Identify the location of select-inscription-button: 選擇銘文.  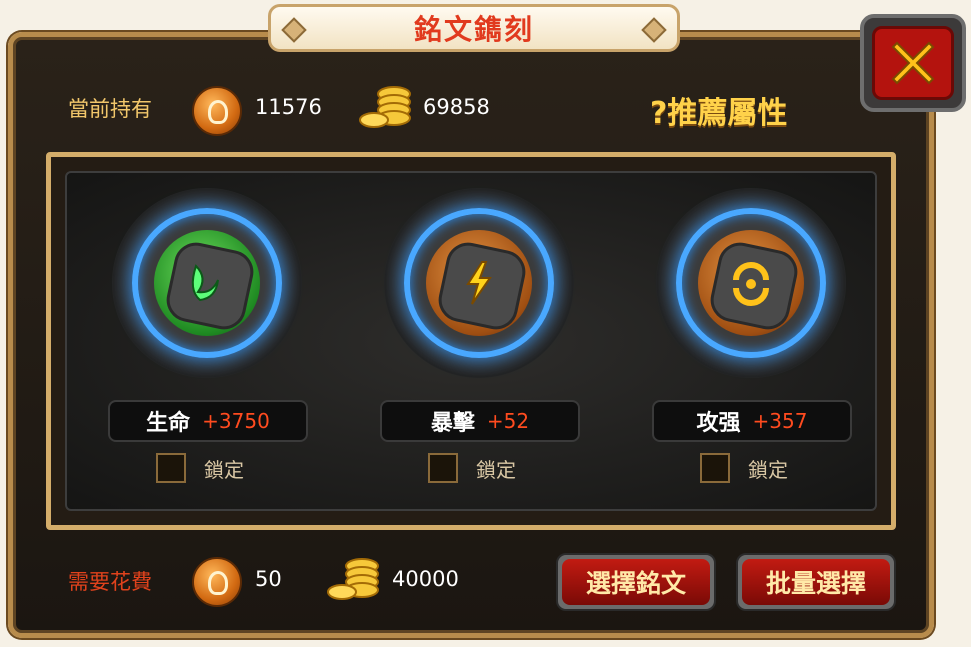
(636, 582).